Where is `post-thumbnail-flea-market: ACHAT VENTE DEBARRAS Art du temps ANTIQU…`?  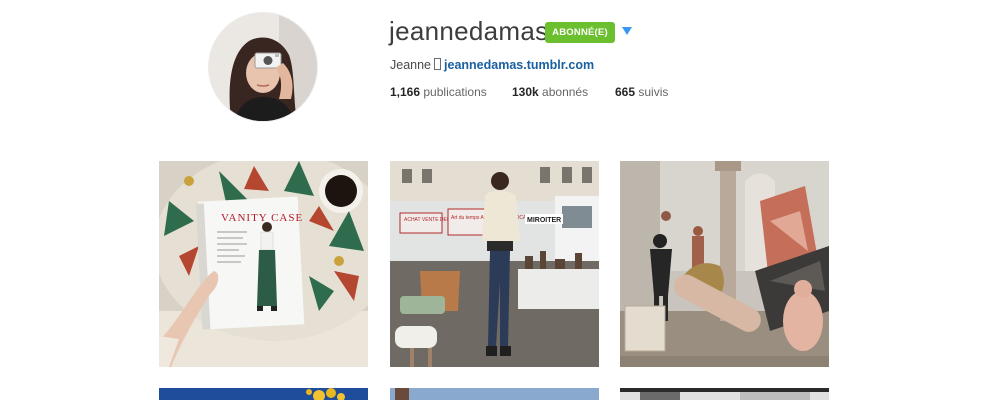 post-thumbnail-flea-market: ACHAT VENTE DEBARRAS Art du temps ANTIQU… is located at coordinates (494, 264).